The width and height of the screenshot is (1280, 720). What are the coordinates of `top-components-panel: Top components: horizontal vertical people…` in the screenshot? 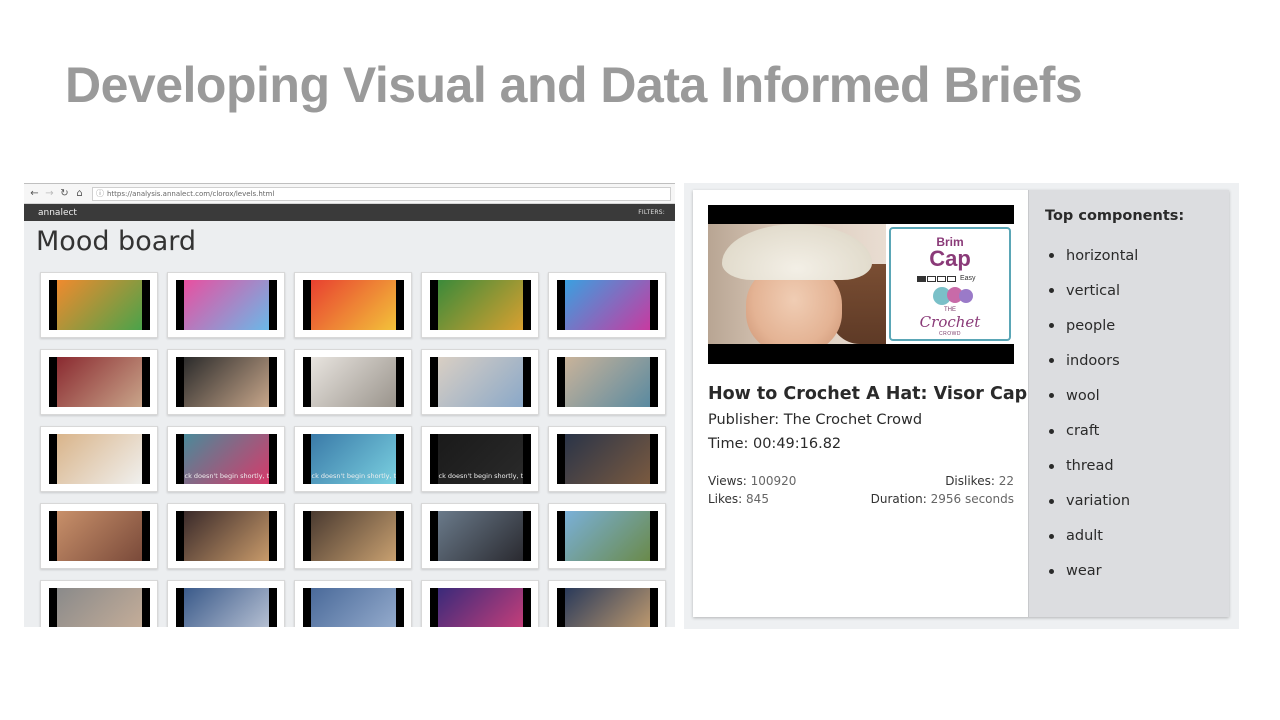 It's located at (1128, 403).